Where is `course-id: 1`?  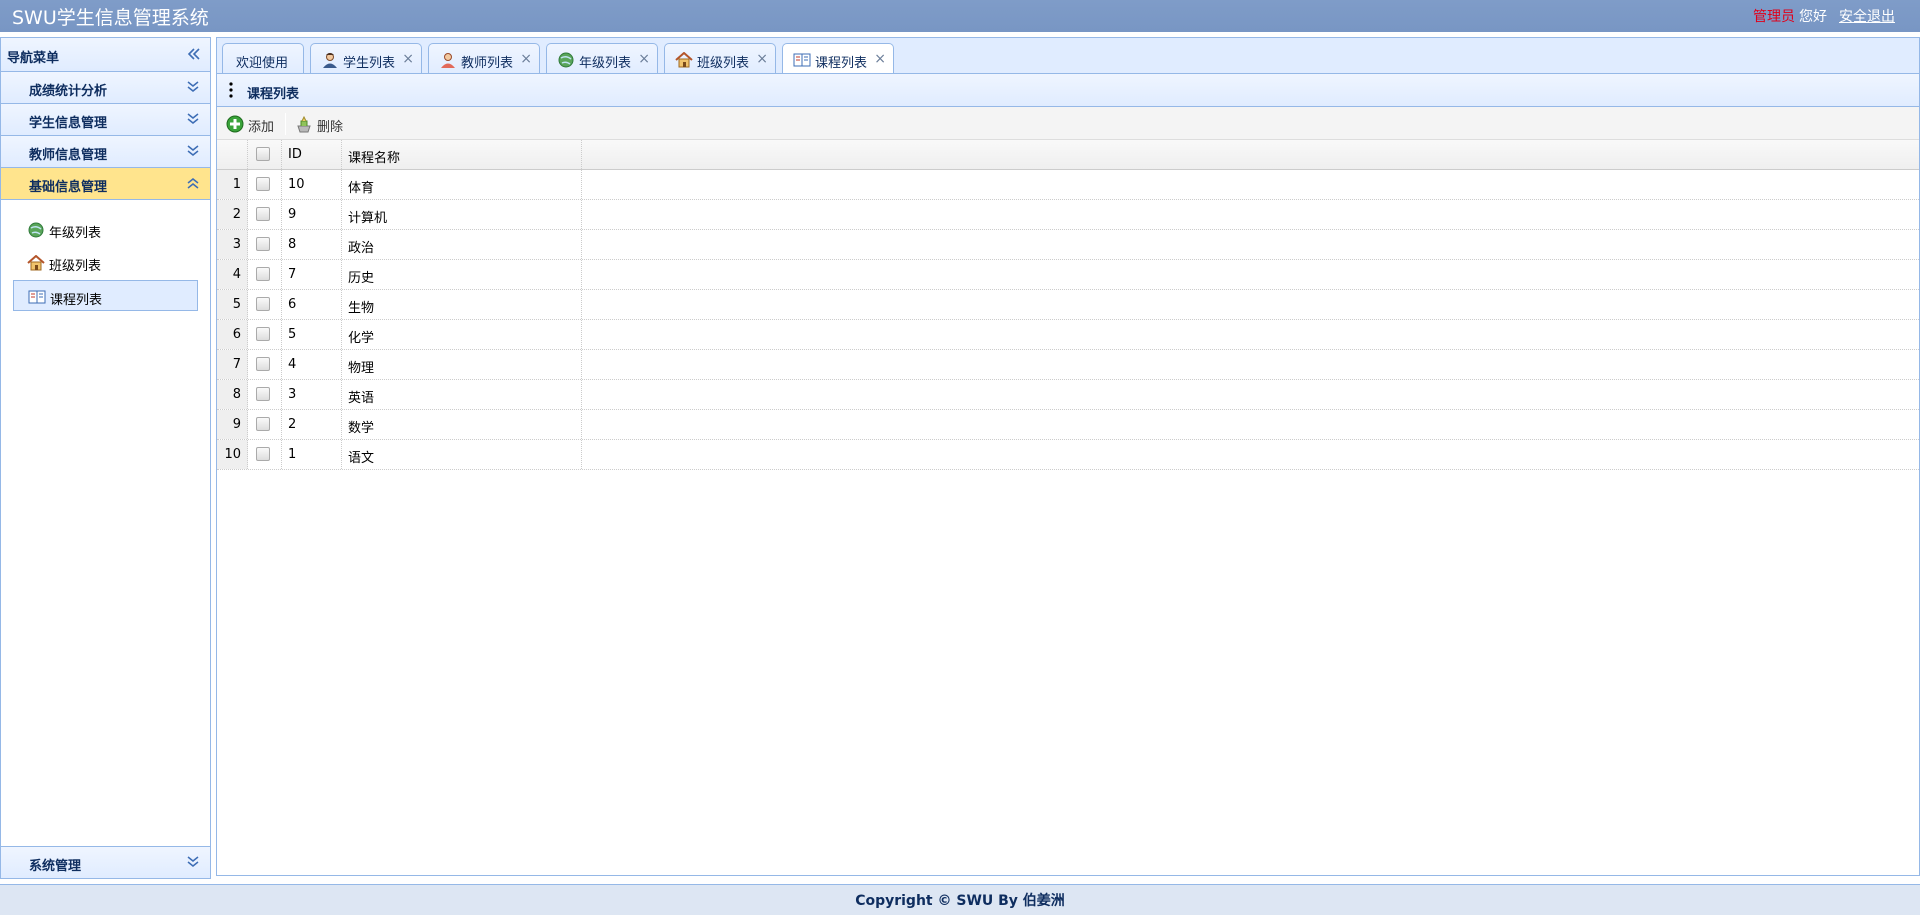
course-id: 1 is located at coordinates (292, 454).